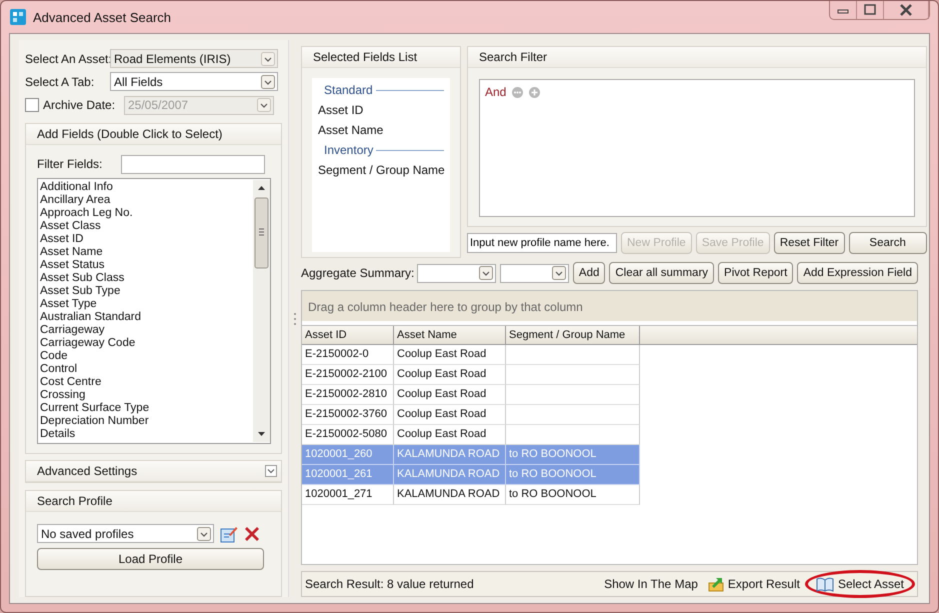 The width and height of the screenshot is (939, 613). I want to click on dropdown: All Fields, so click(194, 82).